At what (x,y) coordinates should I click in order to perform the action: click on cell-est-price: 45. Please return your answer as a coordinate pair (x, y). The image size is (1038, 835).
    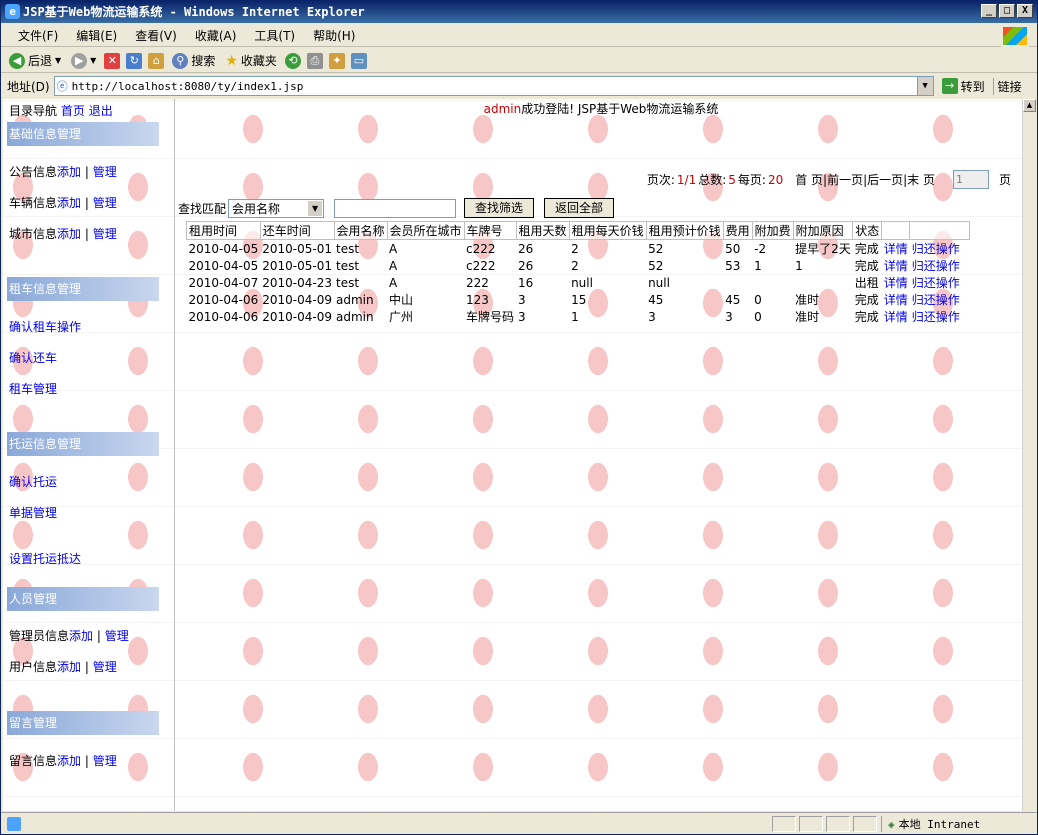
    Looking at the image, I should click on (656, 299).